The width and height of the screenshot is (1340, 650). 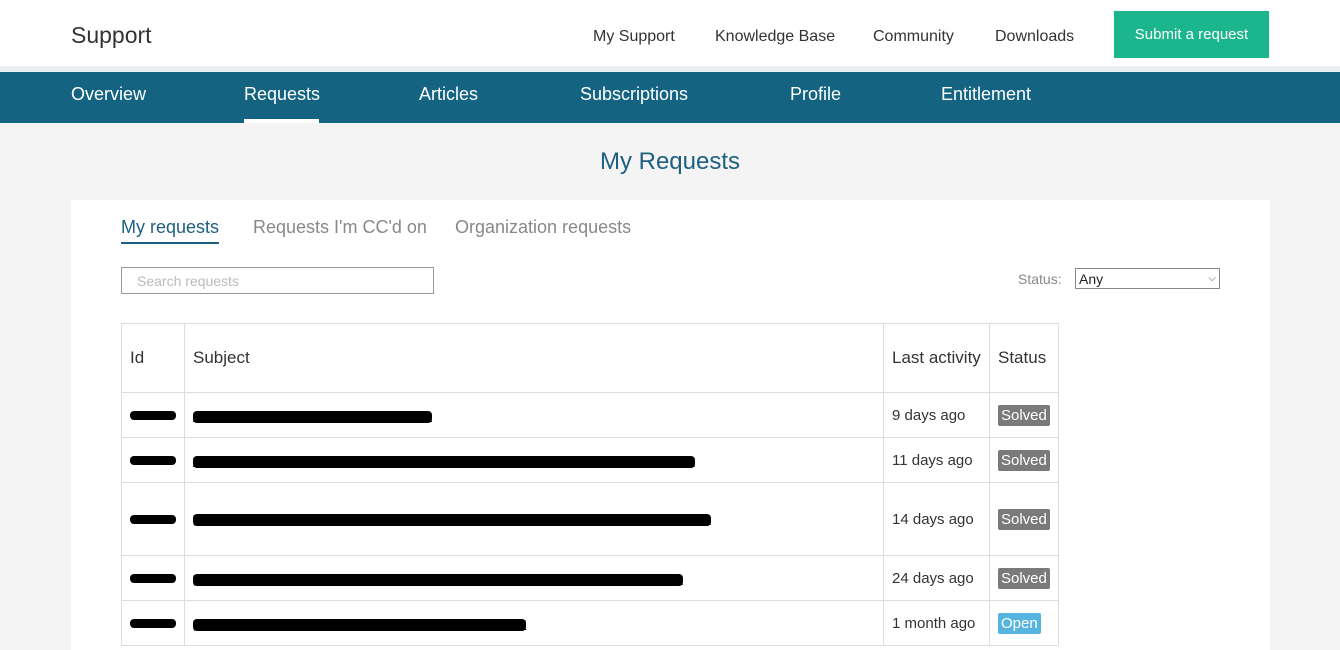 I want to click on subnav-requests: Requests, so click(x=282, y=94).